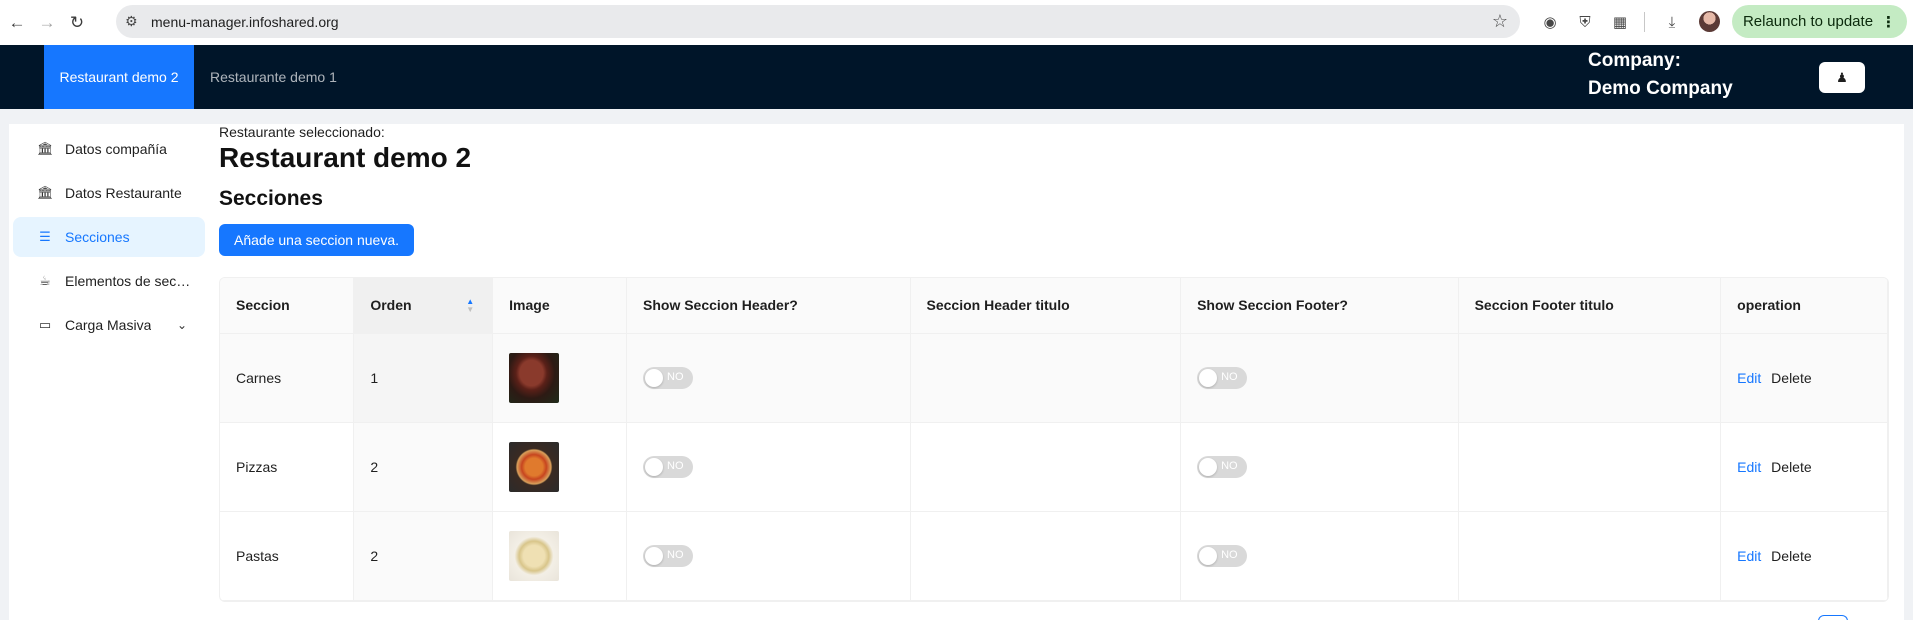  I want to click on tab-restaurant-demo-2: Restaurant demo 2, so click(119, 77).